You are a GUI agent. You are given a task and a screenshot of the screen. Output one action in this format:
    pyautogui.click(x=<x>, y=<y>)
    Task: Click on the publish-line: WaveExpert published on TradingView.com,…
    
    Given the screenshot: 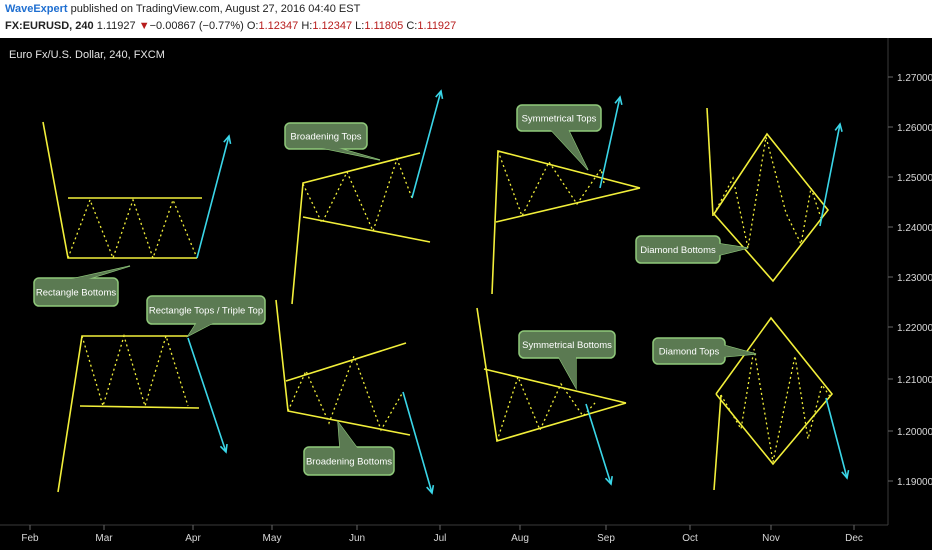 What is the action you would take?
    pyautogui.click(x=182, y=9)
    